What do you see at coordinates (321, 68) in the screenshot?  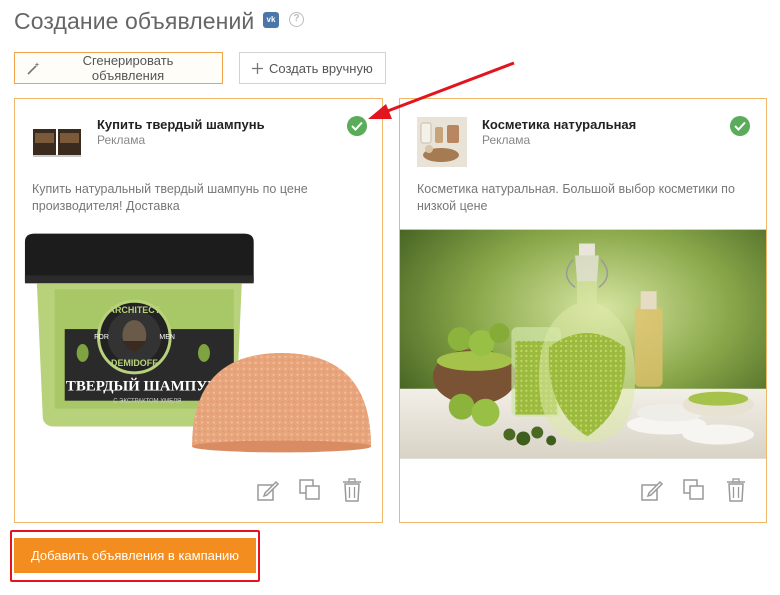 I see `create-manually-label: Создать вручную` at bounding box center [321, 68].